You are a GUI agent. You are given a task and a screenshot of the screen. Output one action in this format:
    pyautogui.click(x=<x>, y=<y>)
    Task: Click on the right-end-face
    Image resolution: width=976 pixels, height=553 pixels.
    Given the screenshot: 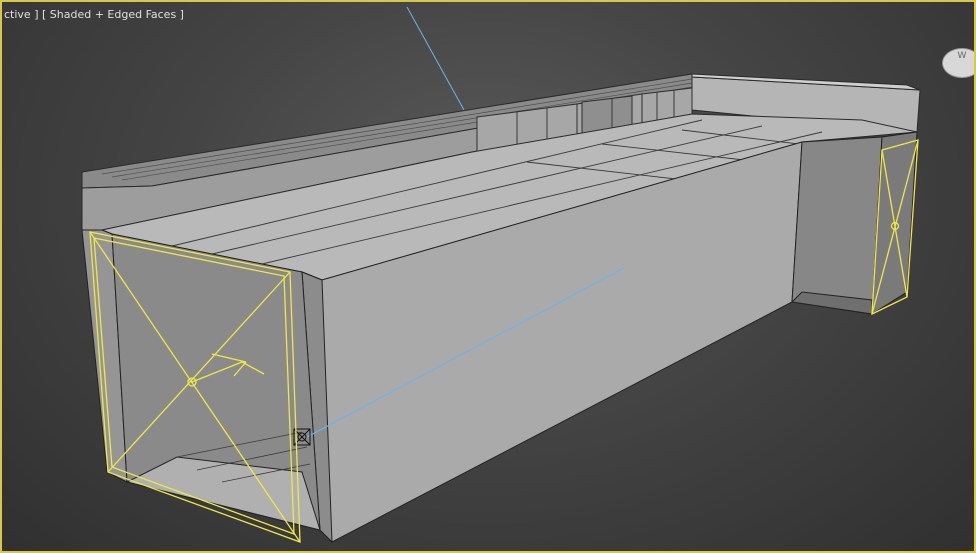 What is the action you would take?
    pyautogui.click(x=837, y=225)
    